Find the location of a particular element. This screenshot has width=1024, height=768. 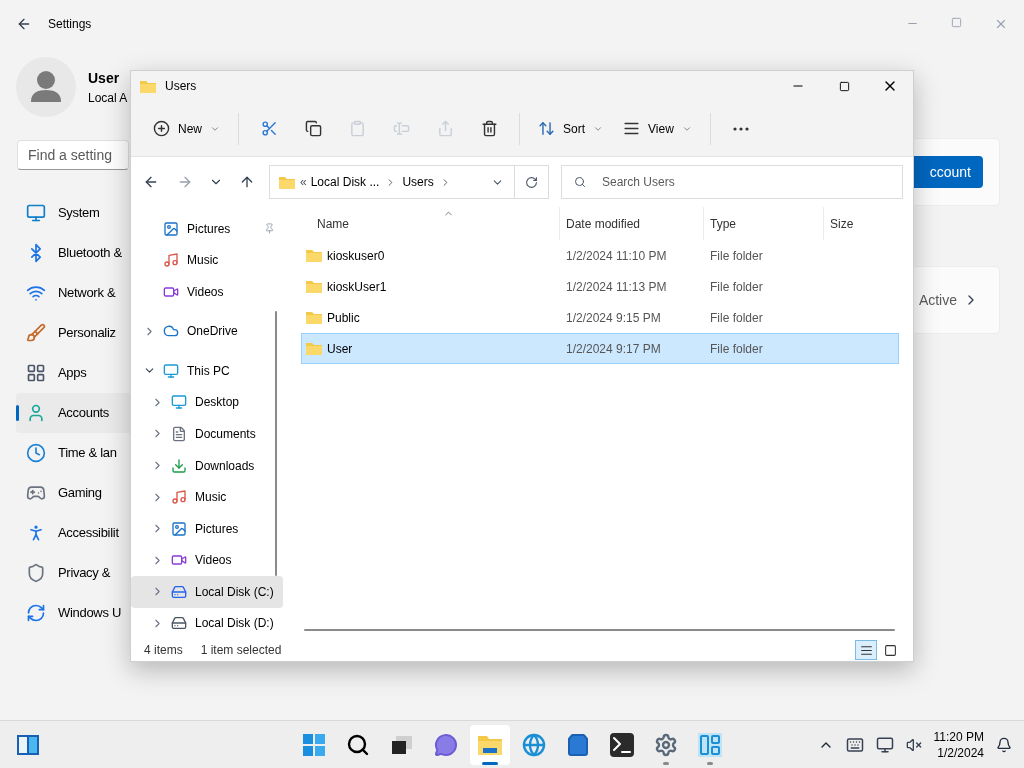

network-icon is located at coordinates (884, 744).